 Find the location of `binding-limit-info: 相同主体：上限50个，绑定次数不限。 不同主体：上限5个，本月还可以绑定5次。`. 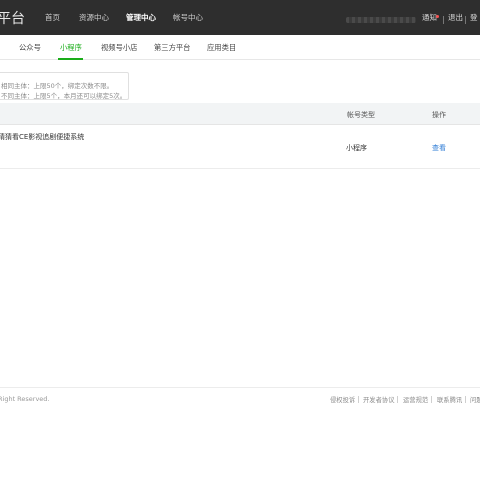

binding-limit-info: 相同主体：上限50个，绑定次数不限。 不同主体：上限5个，本月还可以绑定5次。 is located at coordinates (64, 86).